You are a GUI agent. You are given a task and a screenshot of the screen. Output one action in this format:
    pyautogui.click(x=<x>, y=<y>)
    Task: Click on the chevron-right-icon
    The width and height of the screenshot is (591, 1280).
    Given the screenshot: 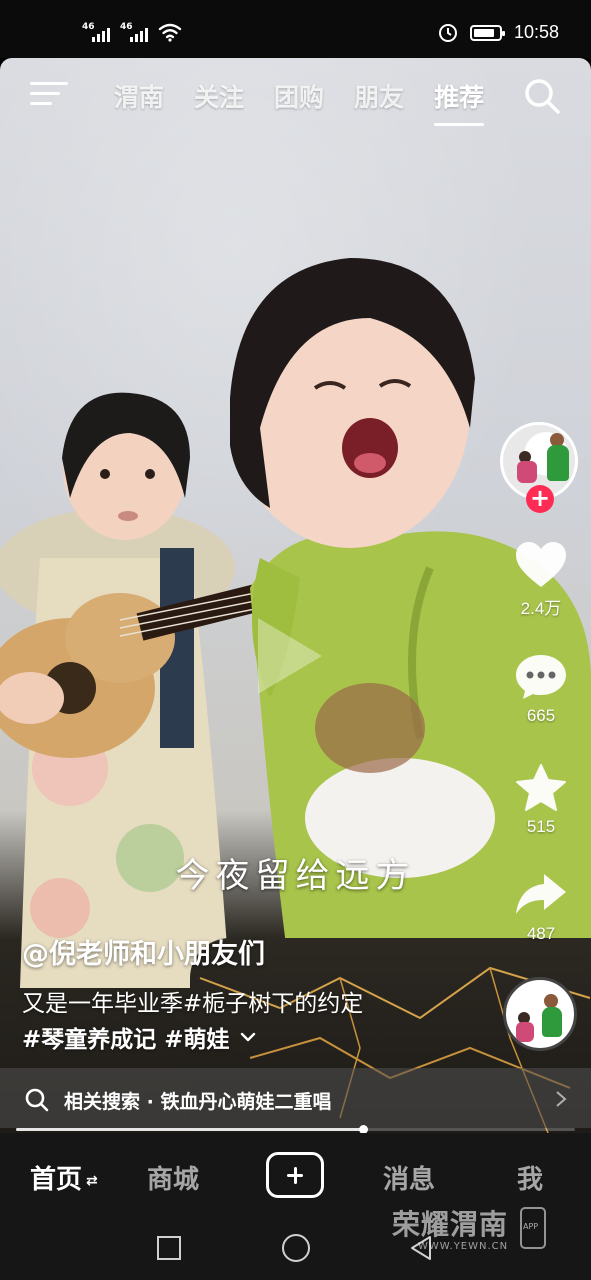 What is the action you would take?
    pyautogui.click(x=561, y=1099)
    